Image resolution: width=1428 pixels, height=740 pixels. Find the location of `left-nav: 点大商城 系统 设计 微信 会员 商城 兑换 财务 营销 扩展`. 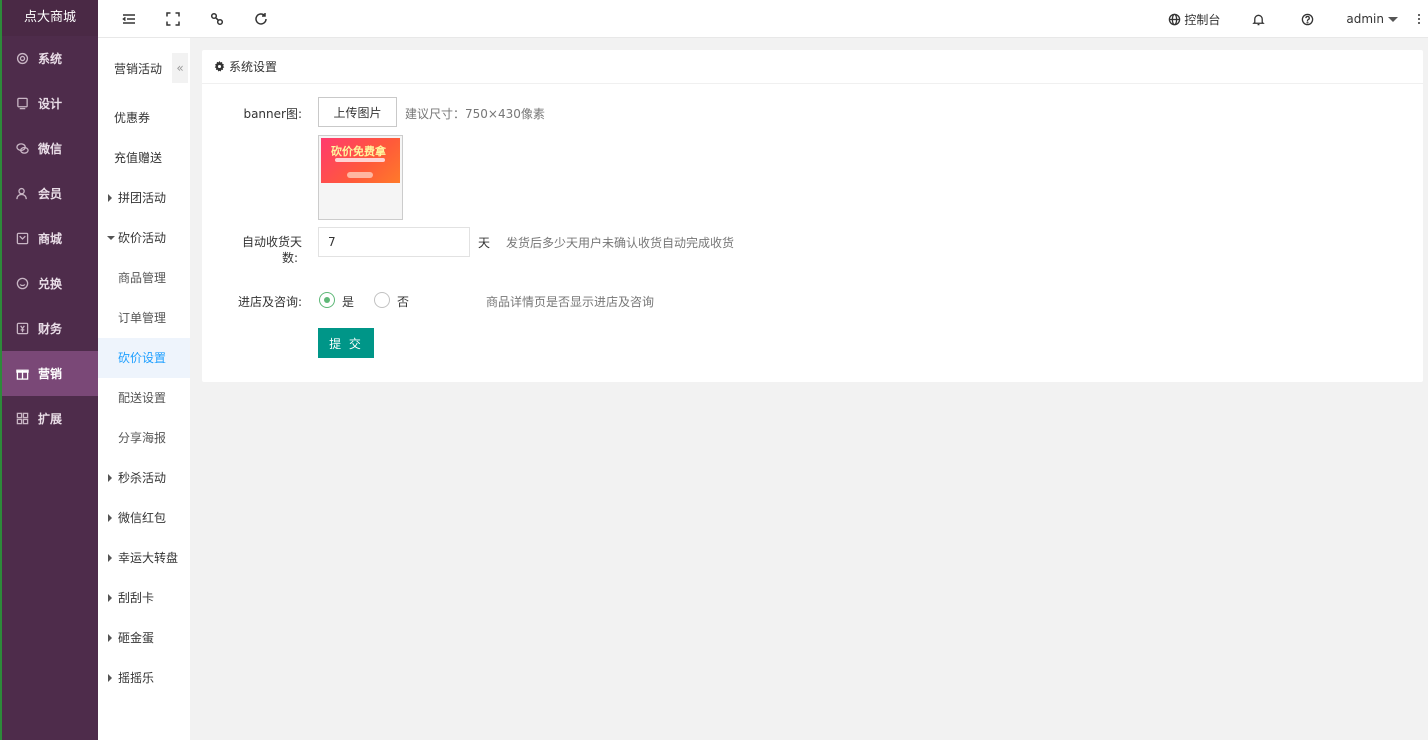

left-nav: 点大商城 系统 设计 微信 会员 商城 兑换 财务 营销 扩展 is located at coordinates (49, 370).